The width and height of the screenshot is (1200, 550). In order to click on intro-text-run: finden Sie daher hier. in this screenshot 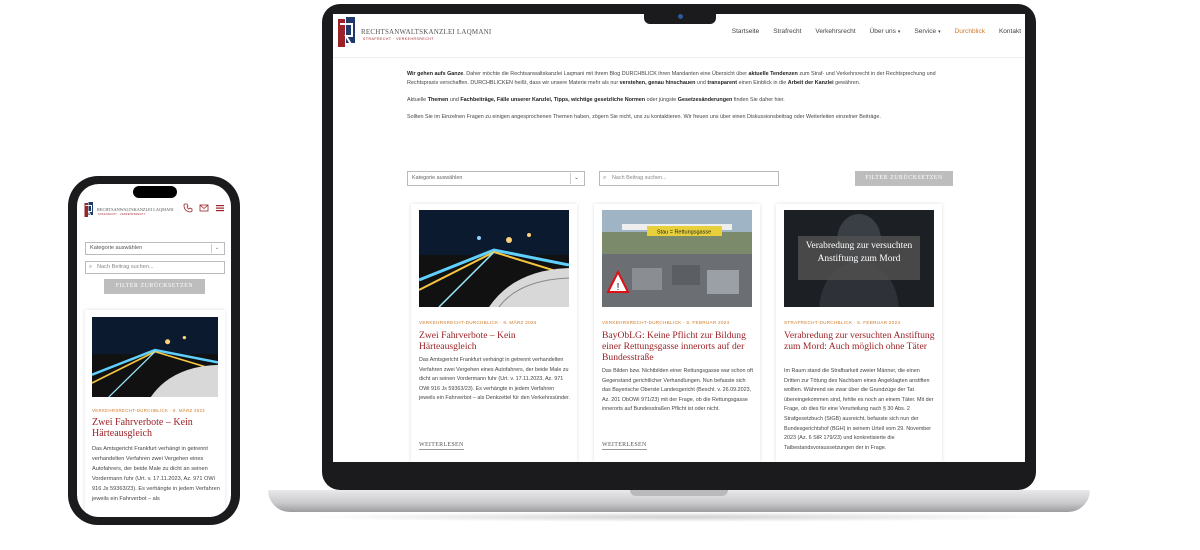, I will do `click(758, 100)`.